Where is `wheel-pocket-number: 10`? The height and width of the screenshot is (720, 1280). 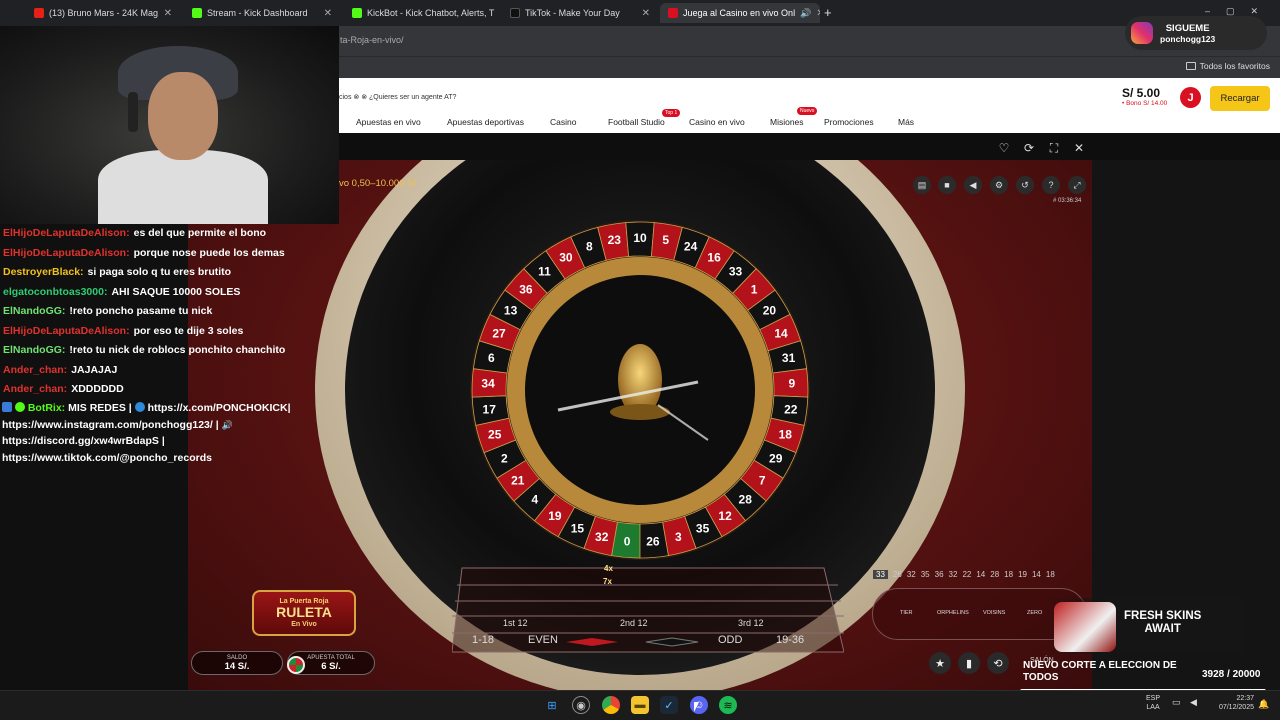 wheel-pocket-number: 10 is located at coordinates (640, 238).